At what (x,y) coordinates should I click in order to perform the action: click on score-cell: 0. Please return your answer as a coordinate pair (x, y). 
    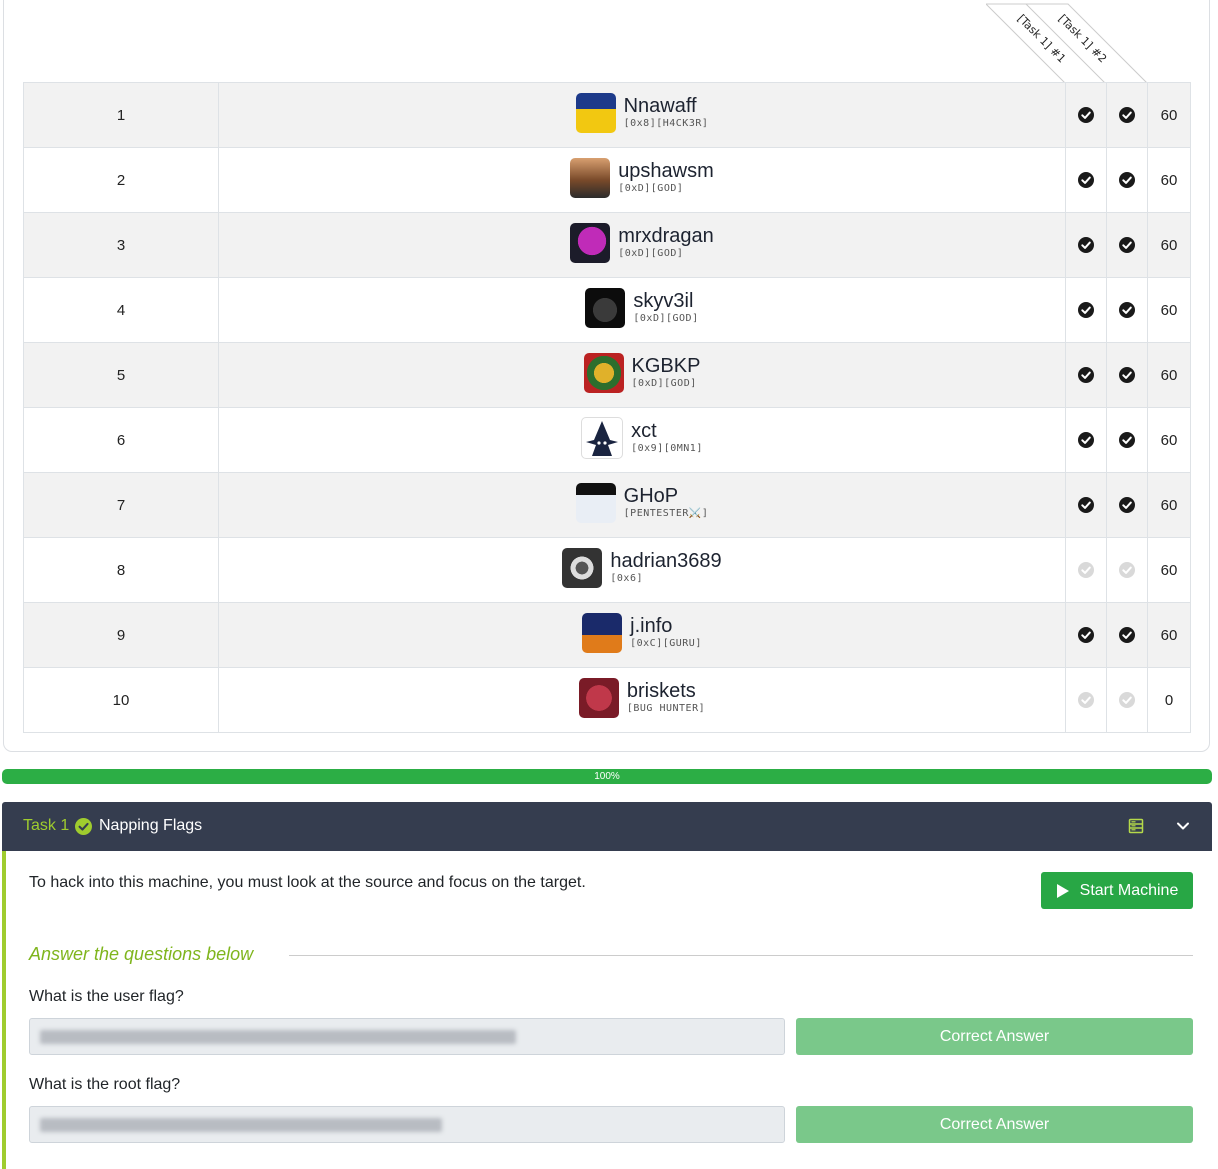
    Looking at the image, I should click on (1169, 700).